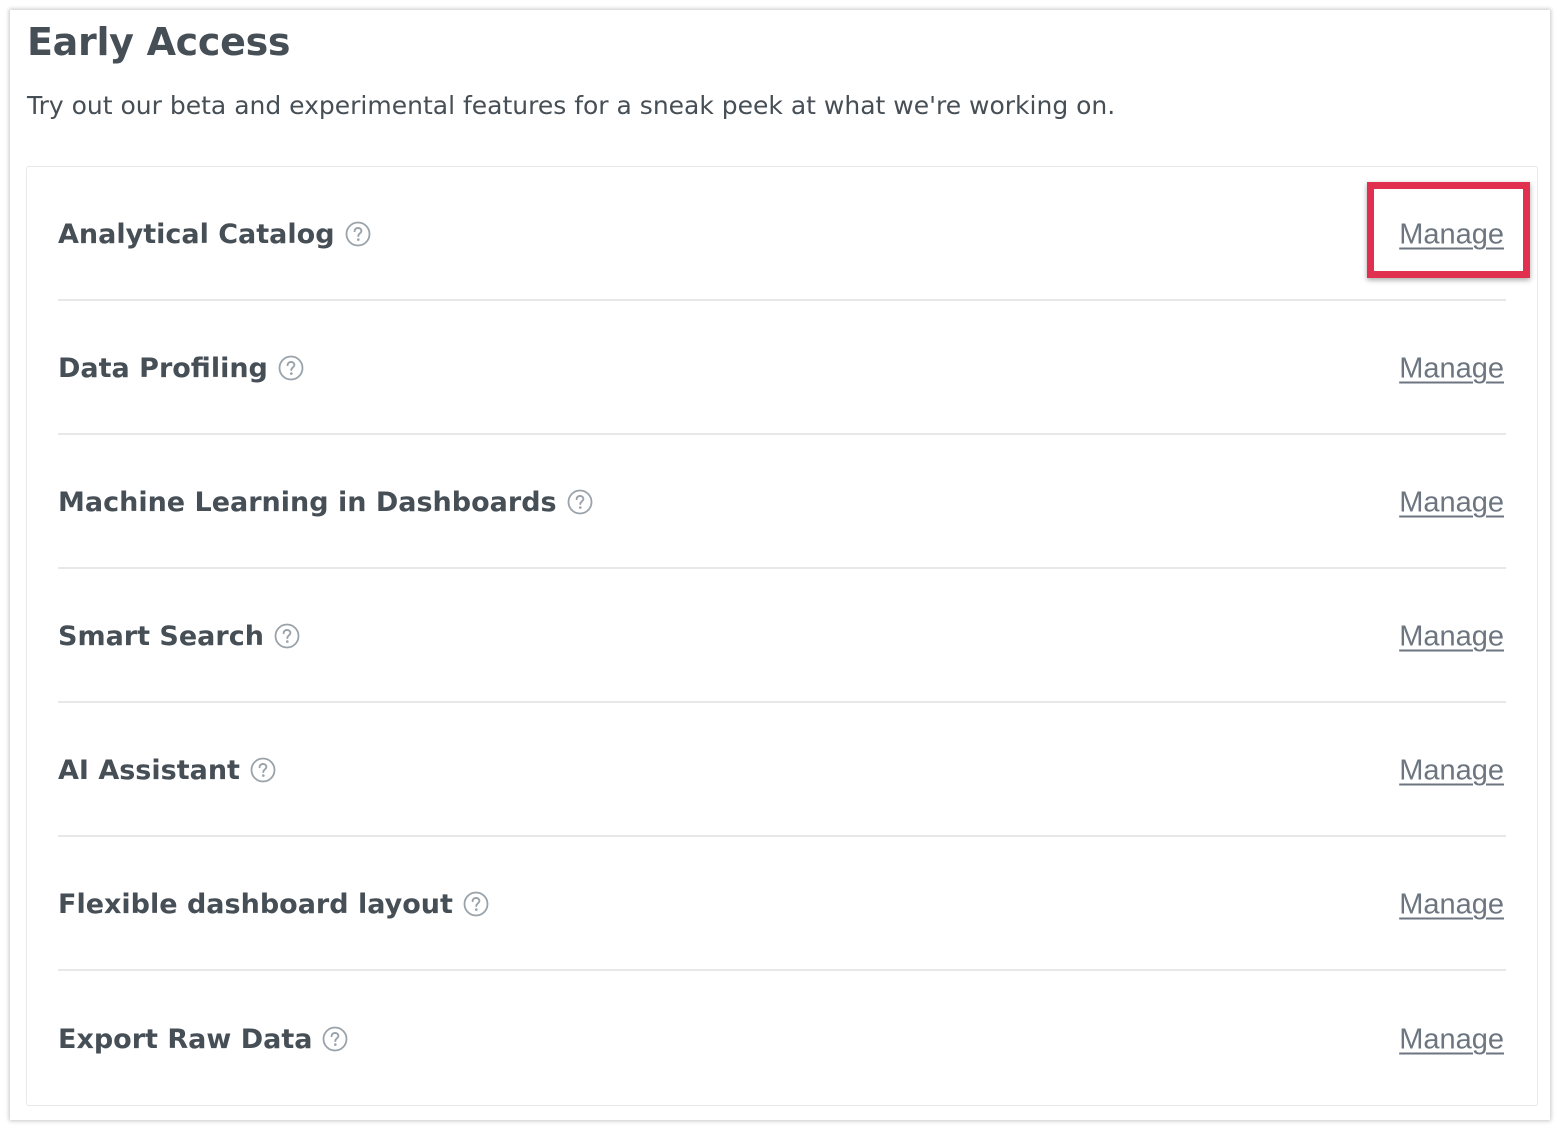  What do you see at coordinates (163, 368) in the screenshot?
I see `feature-name: Data Profiling` at bounding box center [163, 368].